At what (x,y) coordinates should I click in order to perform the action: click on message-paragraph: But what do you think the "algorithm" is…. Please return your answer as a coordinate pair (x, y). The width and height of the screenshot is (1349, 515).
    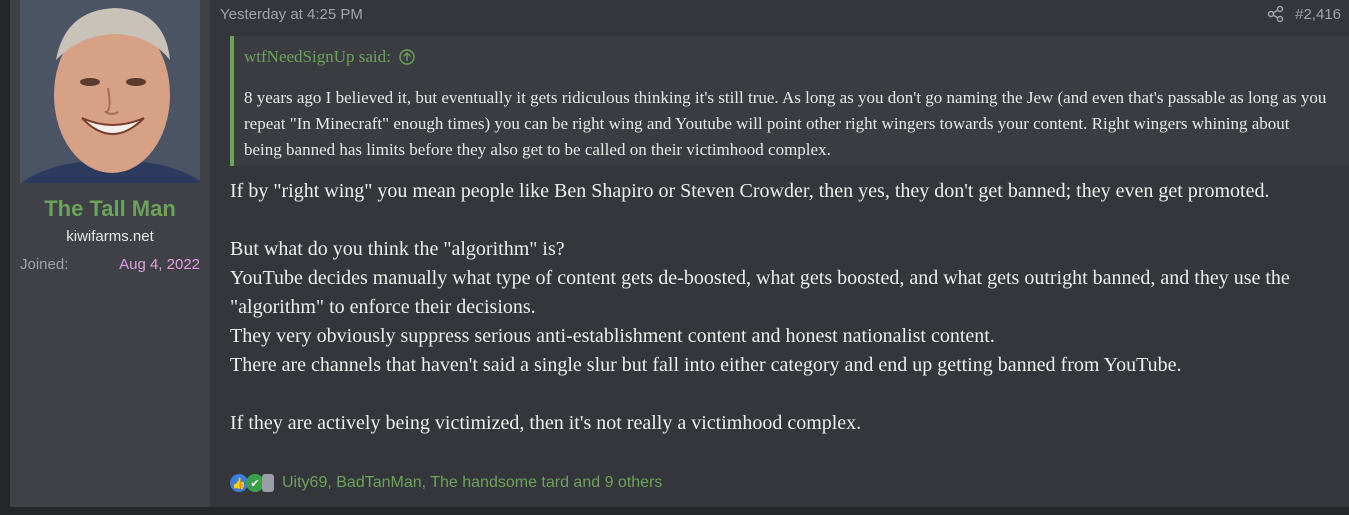
    Looking at the image, I should click on (397, 249).